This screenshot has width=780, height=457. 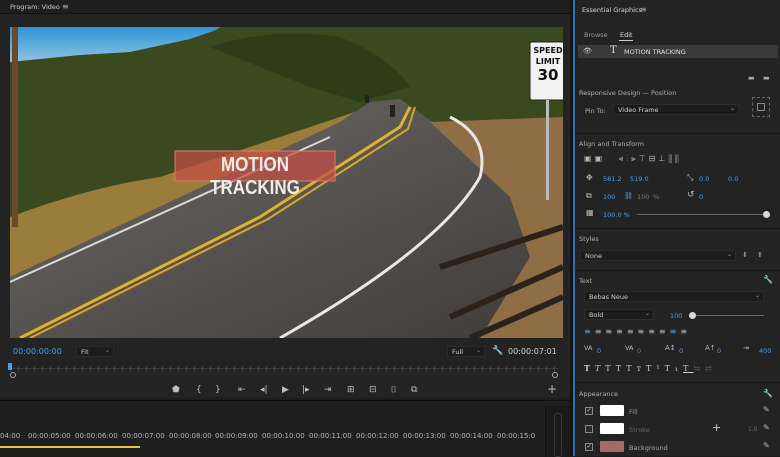 What do you see at coordinates (701, 197) in the screenshot?
I see `rotation-value: 0` at bounding box center [701, 197].